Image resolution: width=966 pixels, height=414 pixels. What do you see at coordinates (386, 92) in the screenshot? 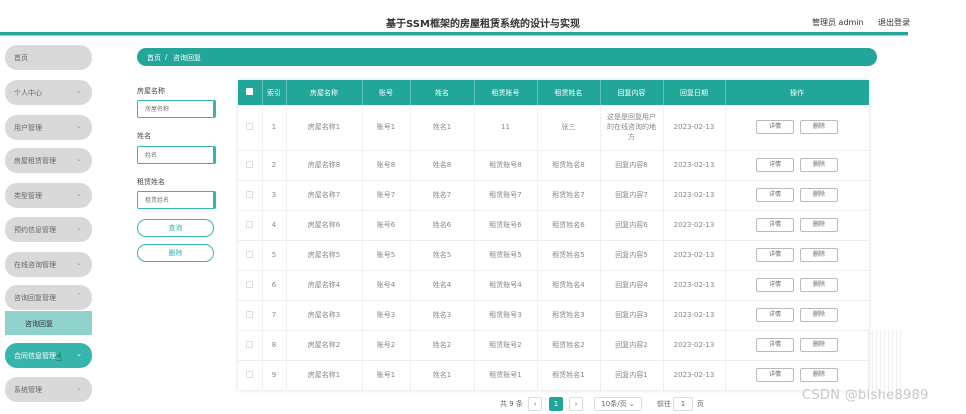
I see `column-header-account: 账号` at bounding box center [386, 92].